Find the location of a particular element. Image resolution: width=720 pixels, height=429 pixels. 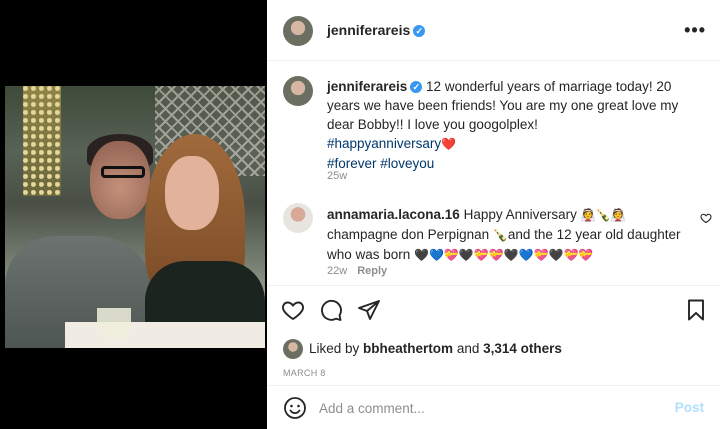

heart-icon is located at coordinates (293, 310).